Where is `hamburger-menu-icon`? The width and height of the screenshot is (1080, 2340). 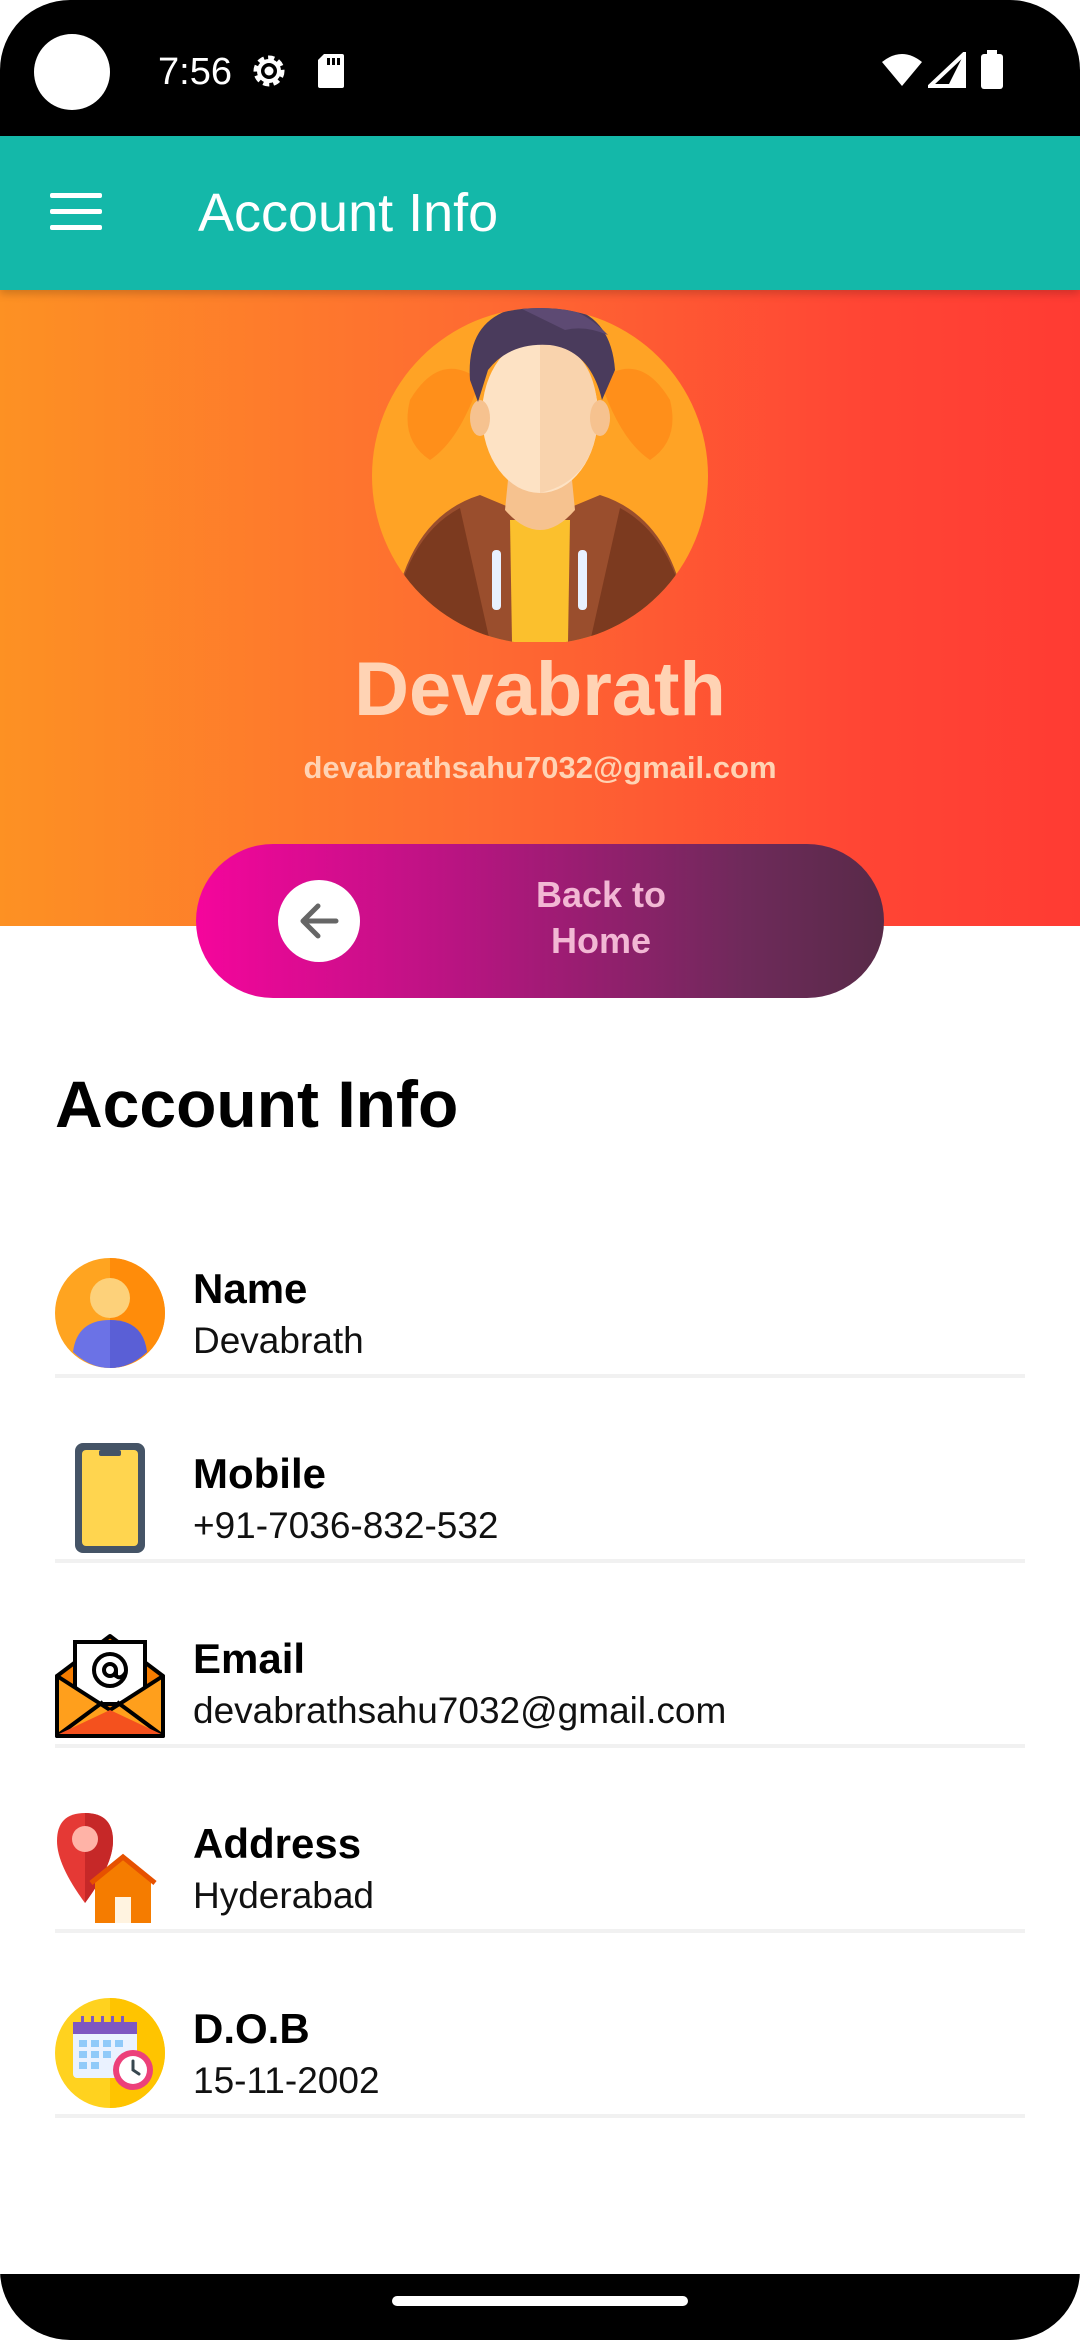 hamburger-menu-icon is located at coordinates (77, 213).